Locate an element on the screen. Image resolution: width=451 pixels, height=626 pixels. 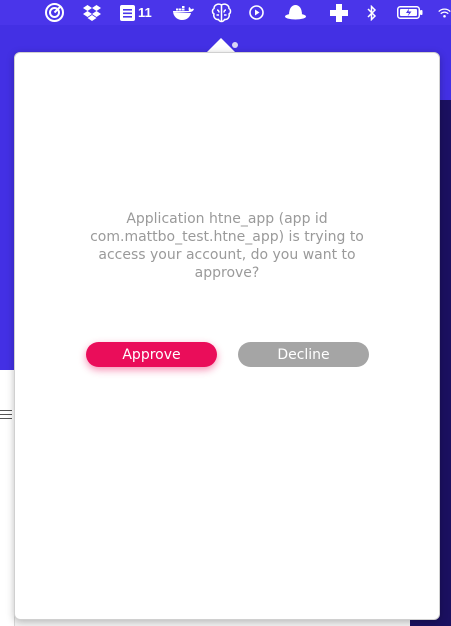
hat-icon is located at coordinates (295, 12).